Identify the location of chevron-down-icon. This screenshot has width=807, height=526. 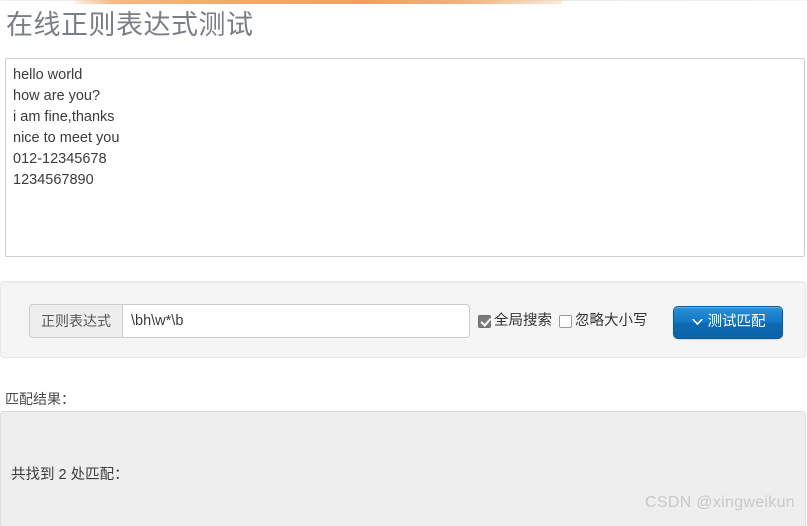
(697, 323).